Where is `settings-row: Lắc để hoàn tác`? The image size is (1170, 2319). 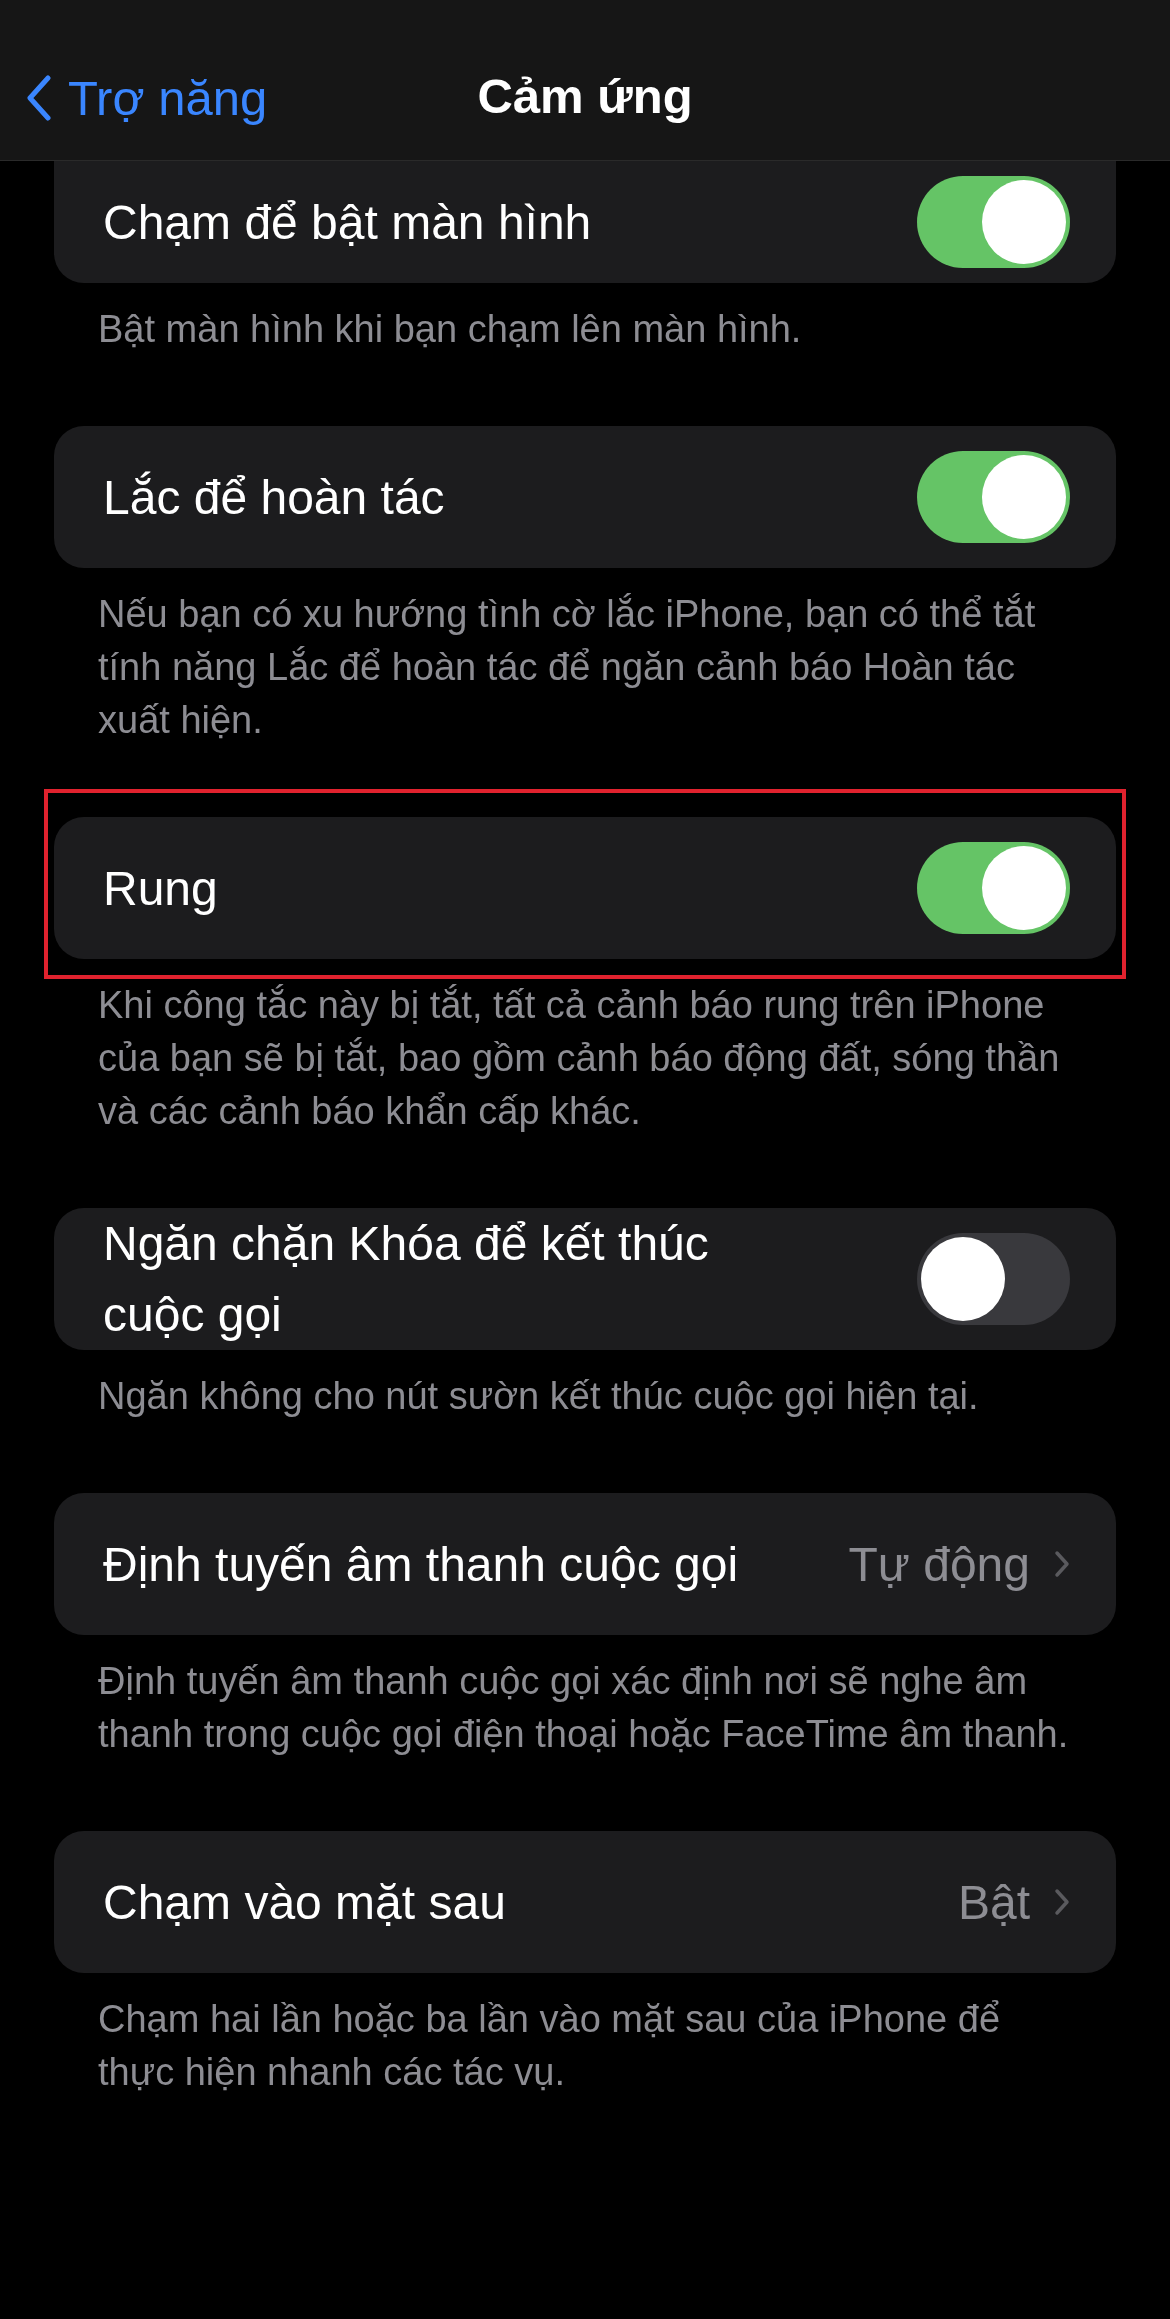
settings-row: Lắc để hoàn tác is located at coordinates (585, 497).